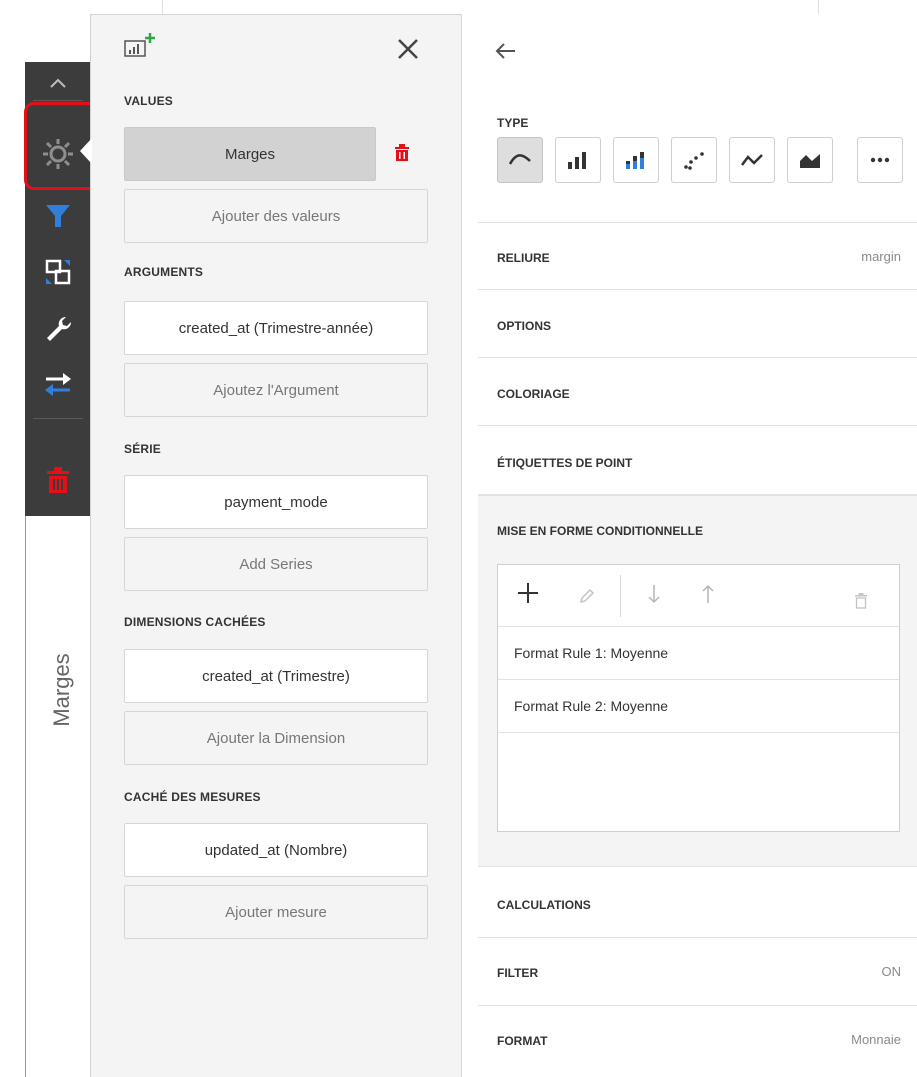 The height and width of the screenshot is (1077, 917). I want to click on convert-button, so click(58, 384).